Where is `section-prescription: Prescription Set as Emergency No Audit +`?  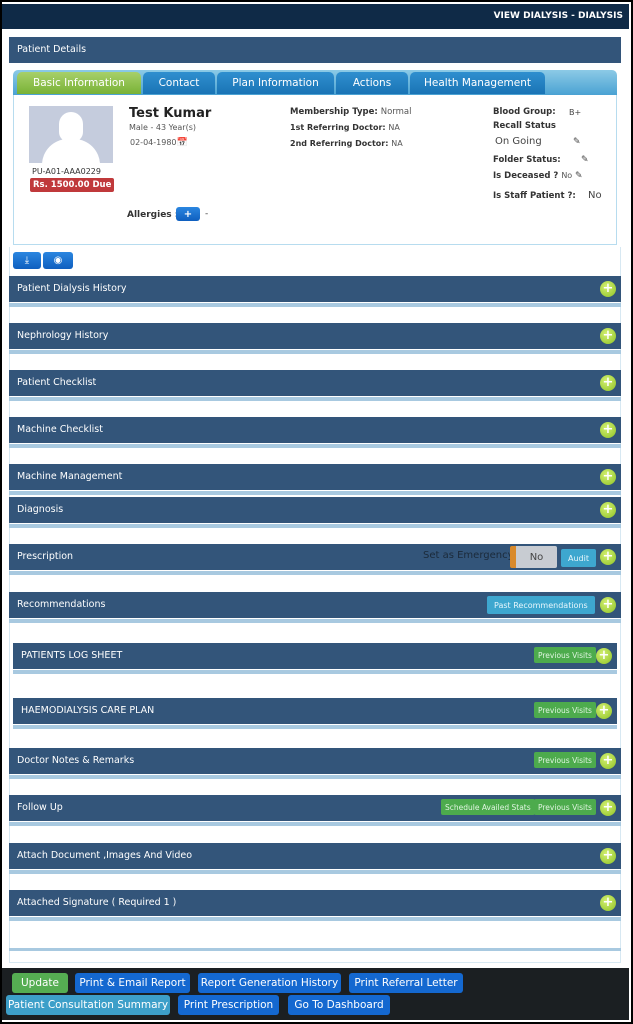
section-prescription: Prescription Set as Emergency No Audit + is located at coordinates (315, 557).